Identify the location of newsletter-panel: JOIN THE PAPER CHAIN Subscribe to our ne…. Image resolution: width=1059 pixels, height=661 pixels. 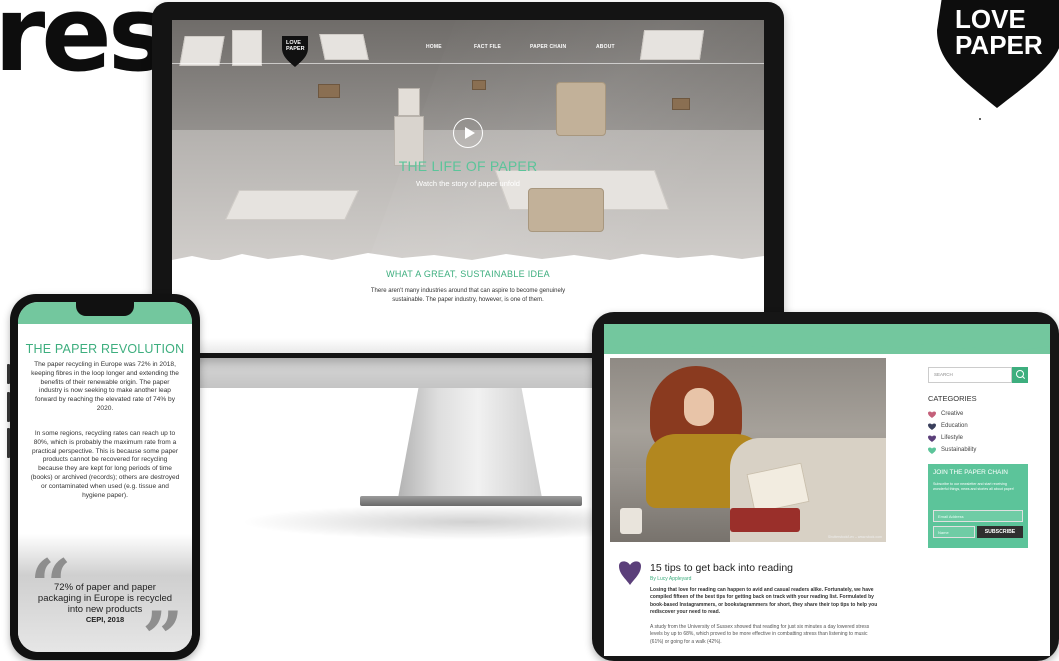
(978, 506).